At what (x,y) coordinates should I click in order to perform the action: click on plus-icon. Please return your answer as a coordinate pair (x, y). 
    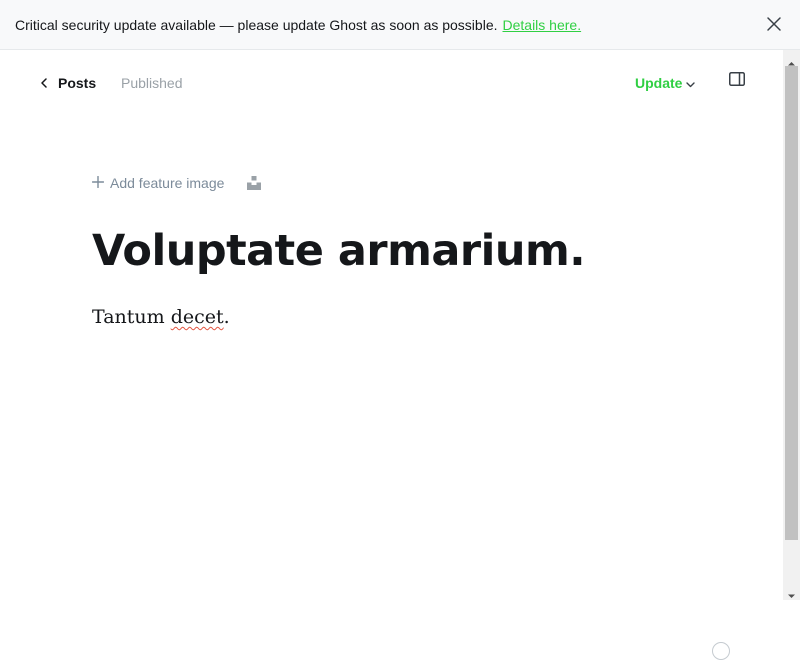
    Looking at the image, I should click on (100, 183).